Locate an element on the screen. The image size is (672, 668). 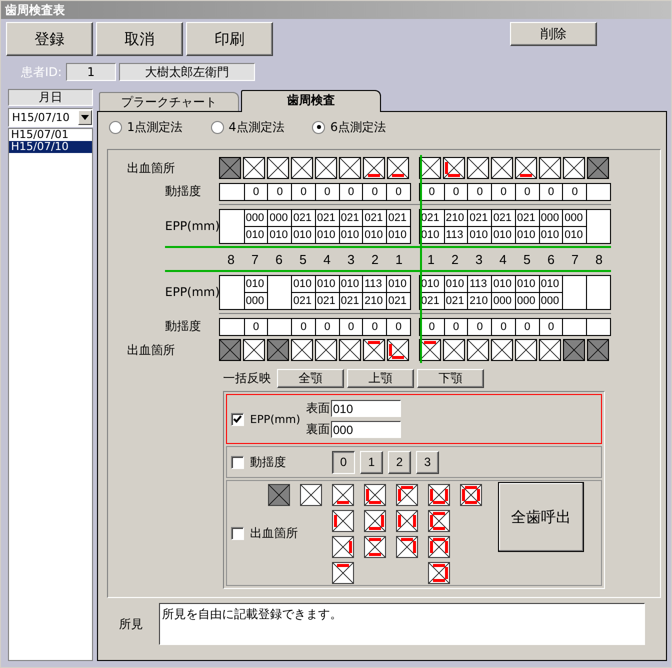
toolbar-button: 取消 is located at coordinates (139, 39).